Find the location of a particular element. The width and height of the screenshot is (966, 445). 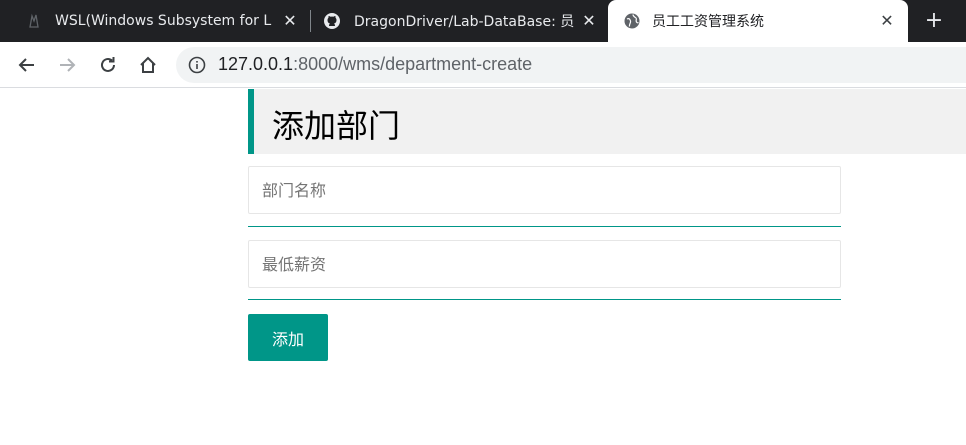

min-salary-input is located at coordinates (544, 264).